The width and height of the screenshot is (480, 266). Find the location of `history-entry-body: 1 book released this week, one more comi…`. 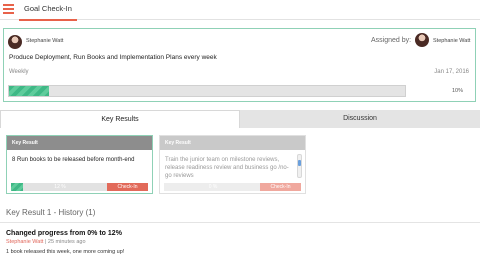

history-entry-body: 1 book released this week, one more comi… is located at coordinates (65, 252).